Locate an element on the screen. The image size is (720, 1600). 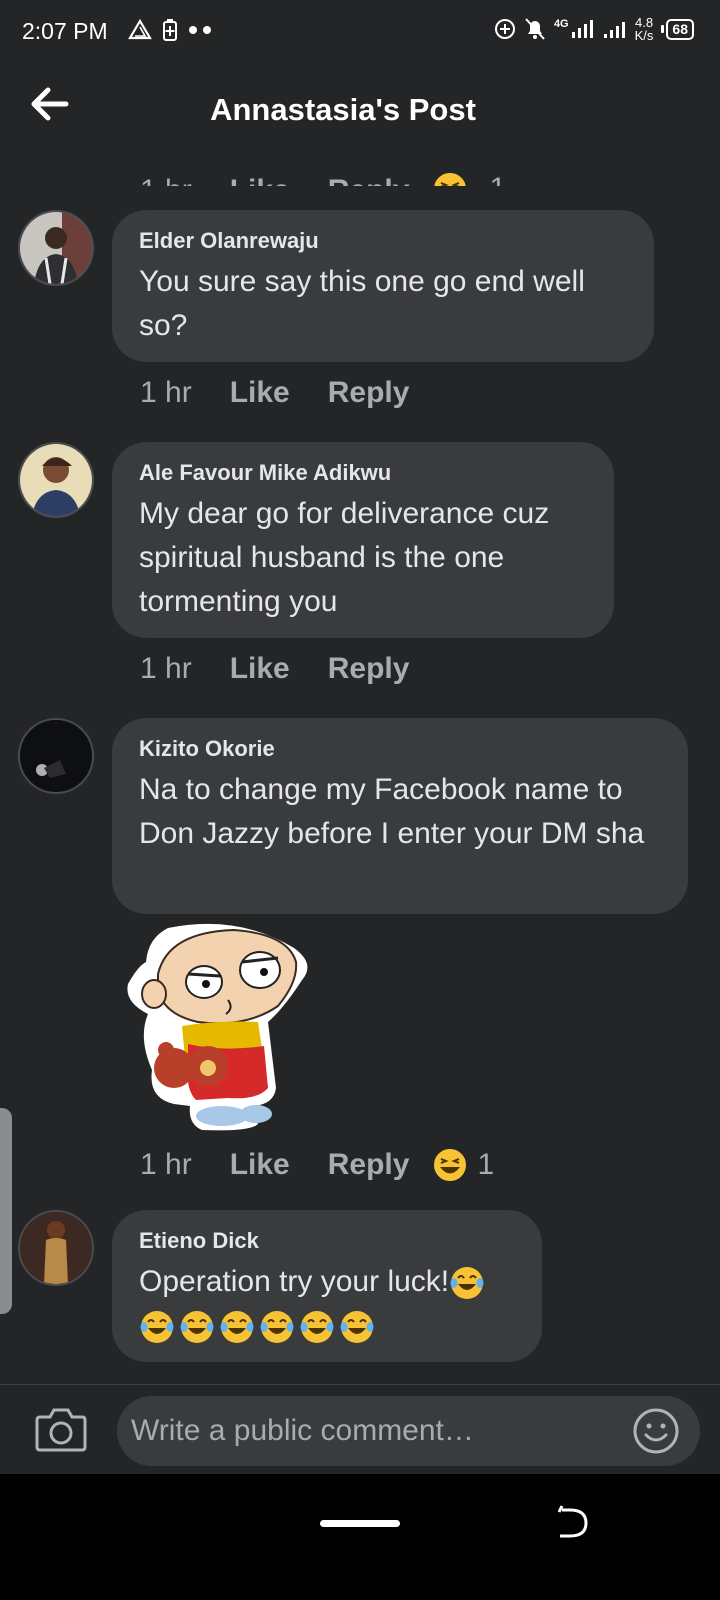
comment-text-content: Operation try your luck! is located at coordinates (294, 1281).